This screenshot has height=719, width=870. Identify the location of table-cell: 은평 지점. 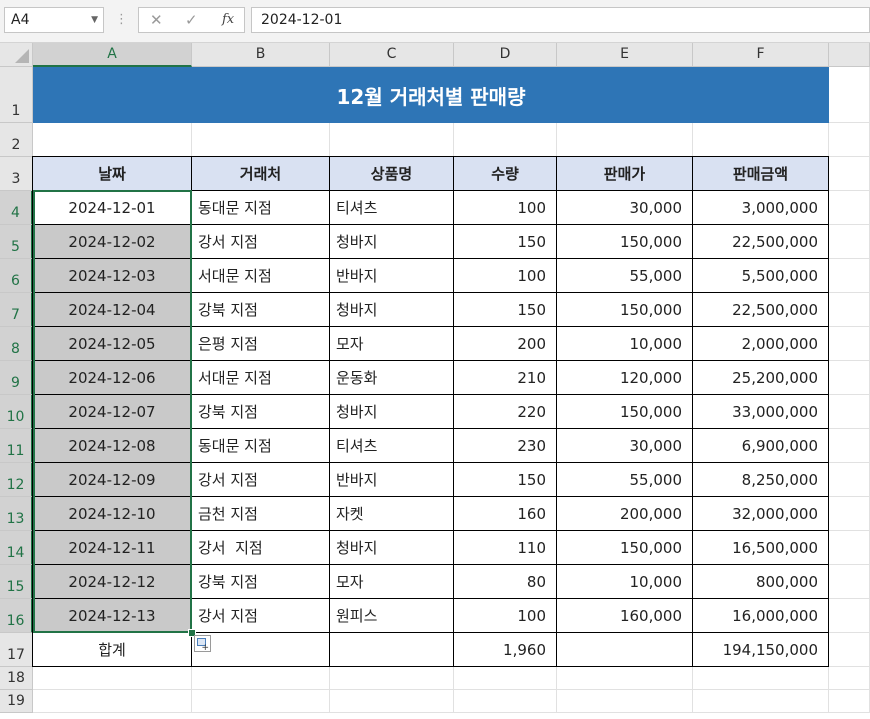
(260, 343).